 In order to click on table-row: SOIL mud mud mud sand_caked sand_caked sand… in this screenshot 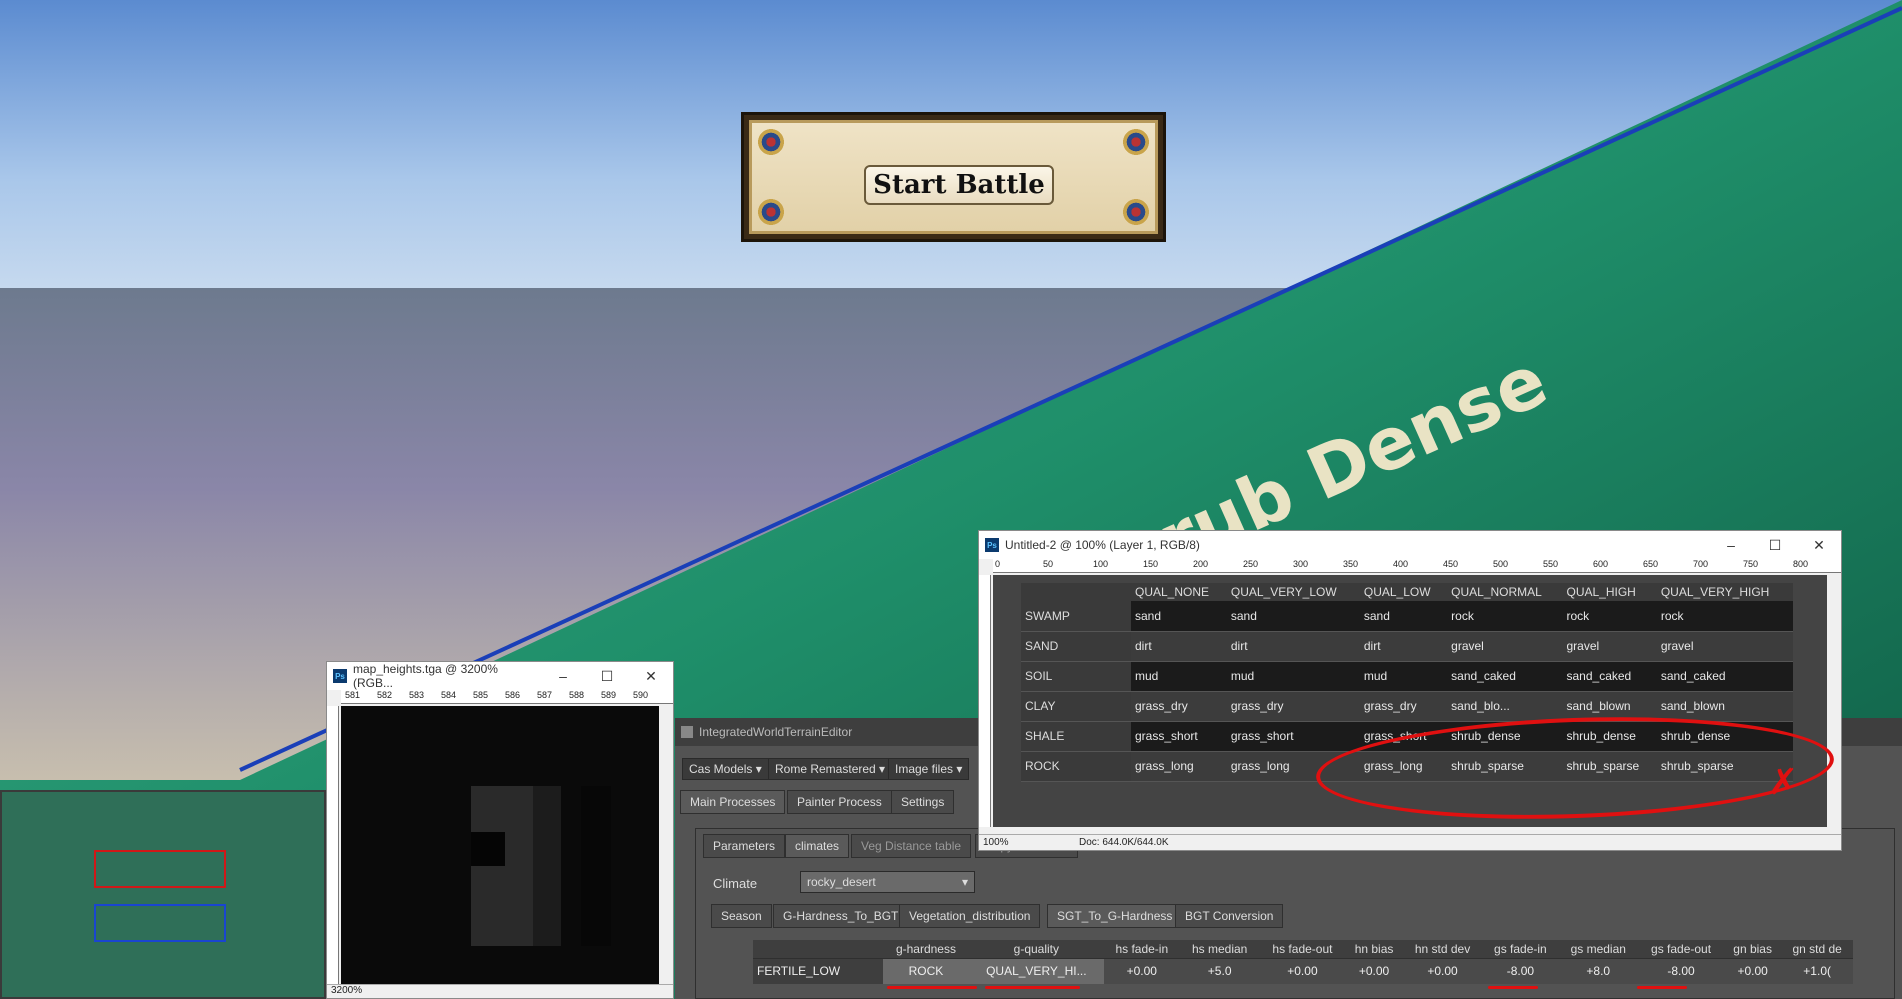, I will do `click(1407, 676)`.